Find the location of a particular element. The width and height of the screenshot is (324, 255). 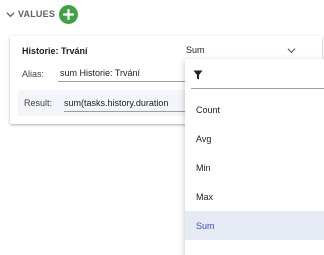

option-max: Max is located at coordinates (254, 196).